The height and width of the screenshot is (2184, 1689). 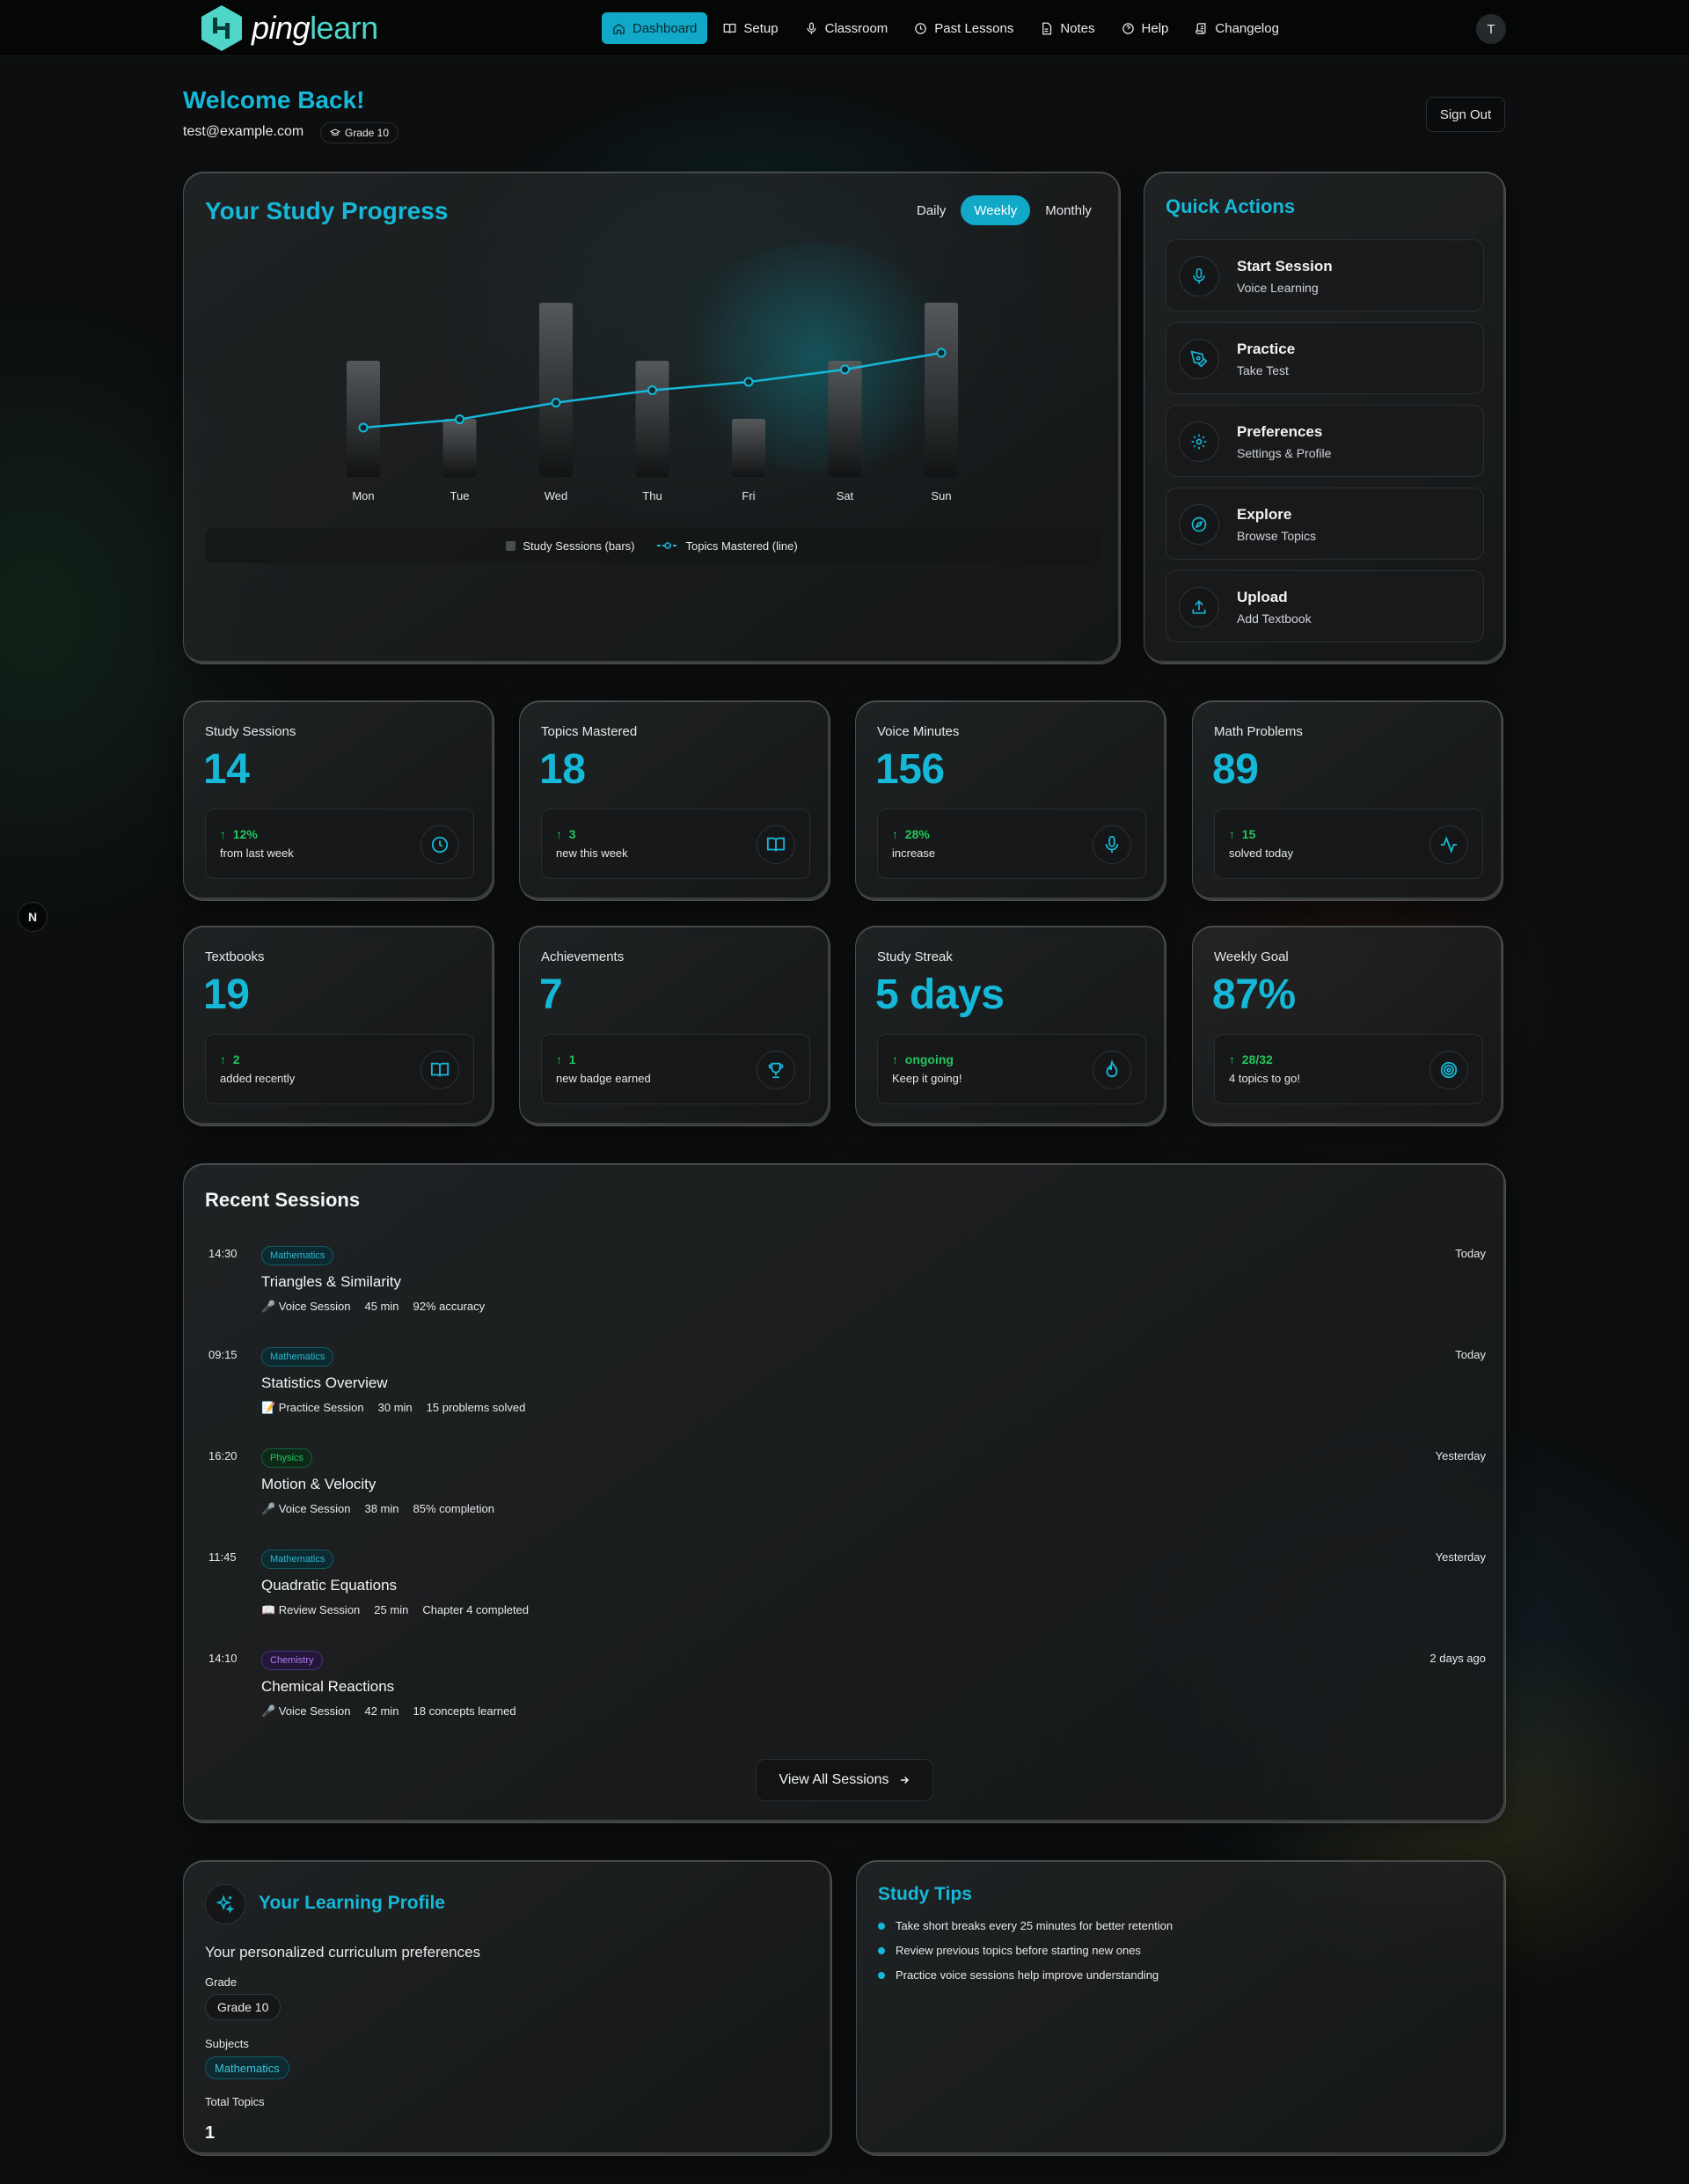 What do you see at coordinates (556, 495) in the screenshot?
I see `x-tick-label: Wed` at bounding box center [556, 495].